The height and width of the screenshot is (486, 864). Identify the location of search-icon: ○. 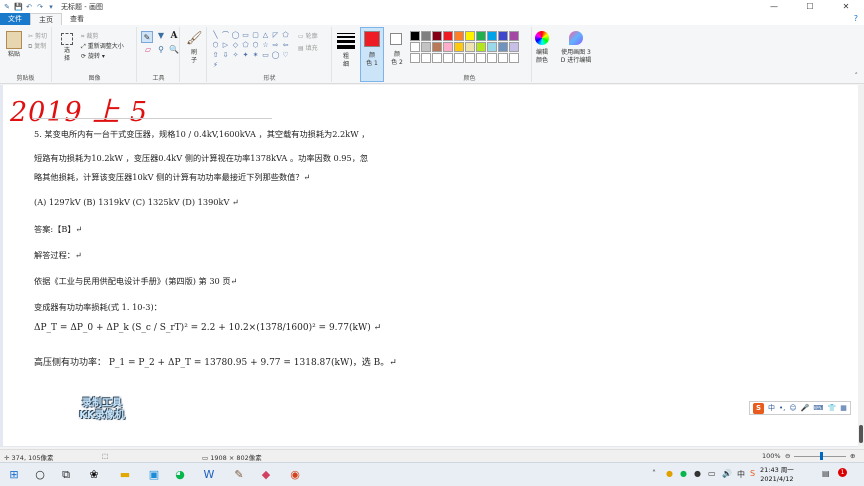
(40, 475).